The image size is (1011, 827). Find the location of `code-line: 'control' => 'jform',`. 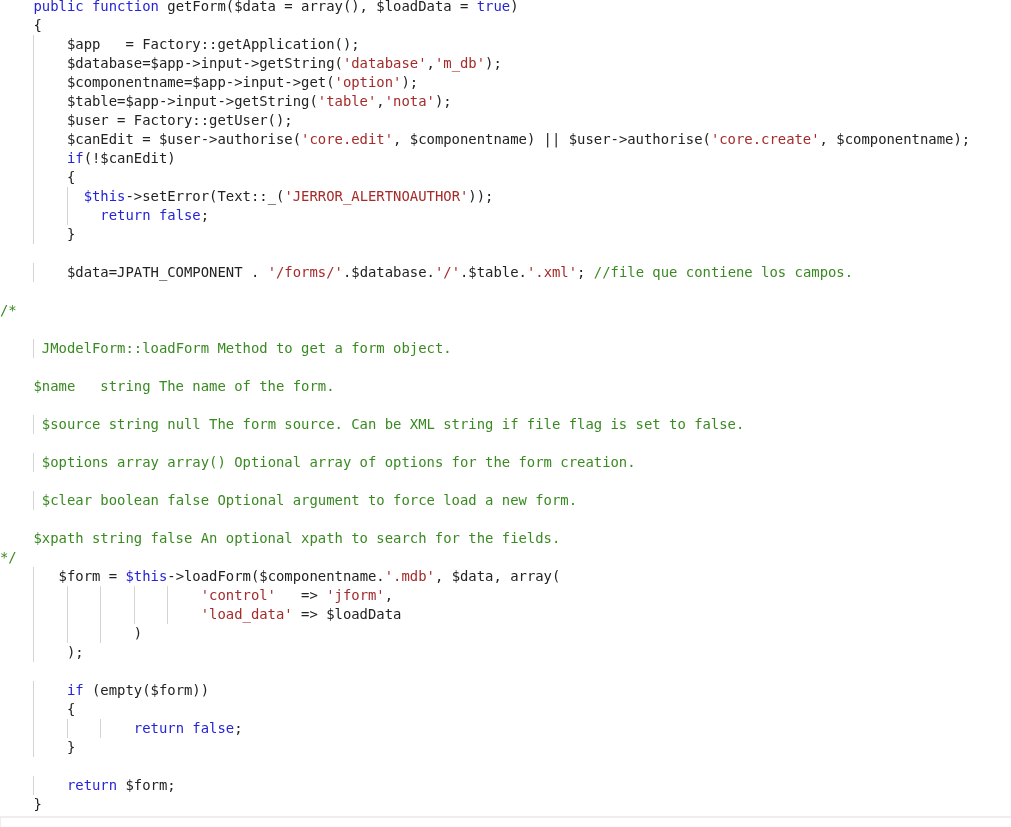

code-line: 'control' => 'jform', is located at coordinates (297, 595).